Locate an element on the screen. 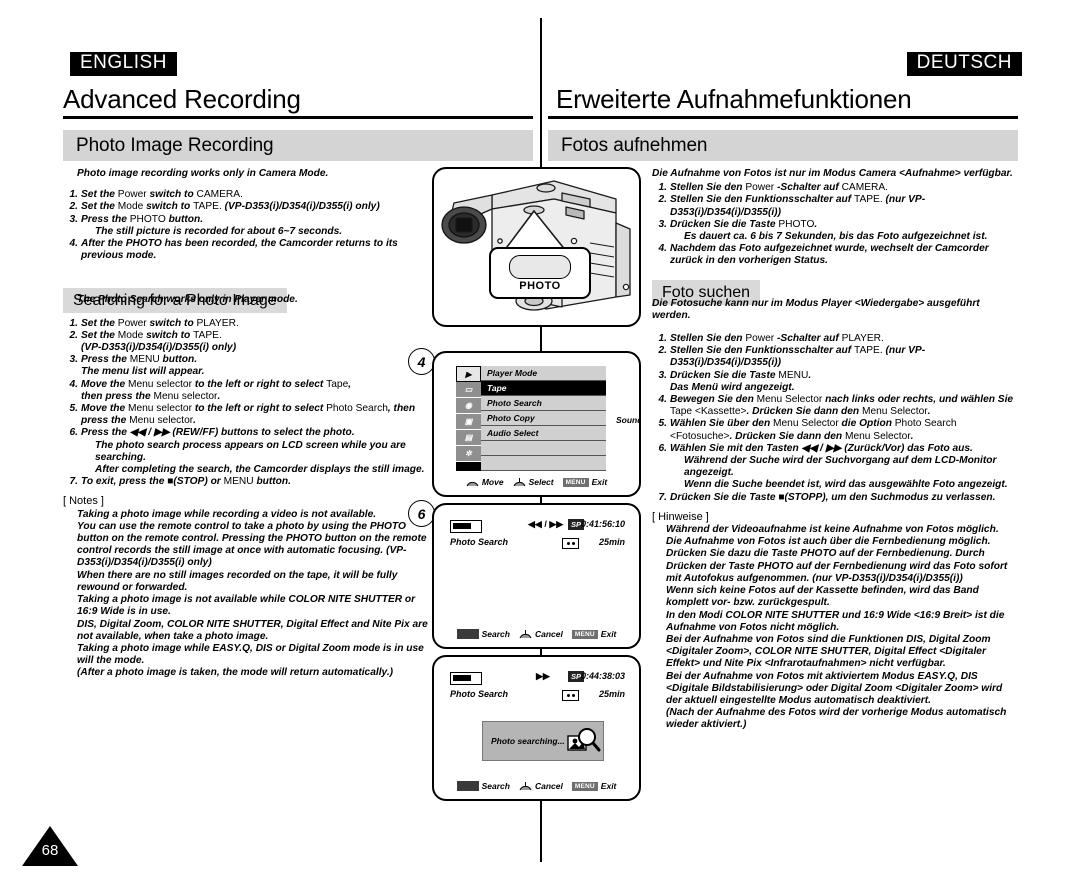 The width and height of the screenshot is (1080, 880). step-text: button. is located at coordinates (272, 482).